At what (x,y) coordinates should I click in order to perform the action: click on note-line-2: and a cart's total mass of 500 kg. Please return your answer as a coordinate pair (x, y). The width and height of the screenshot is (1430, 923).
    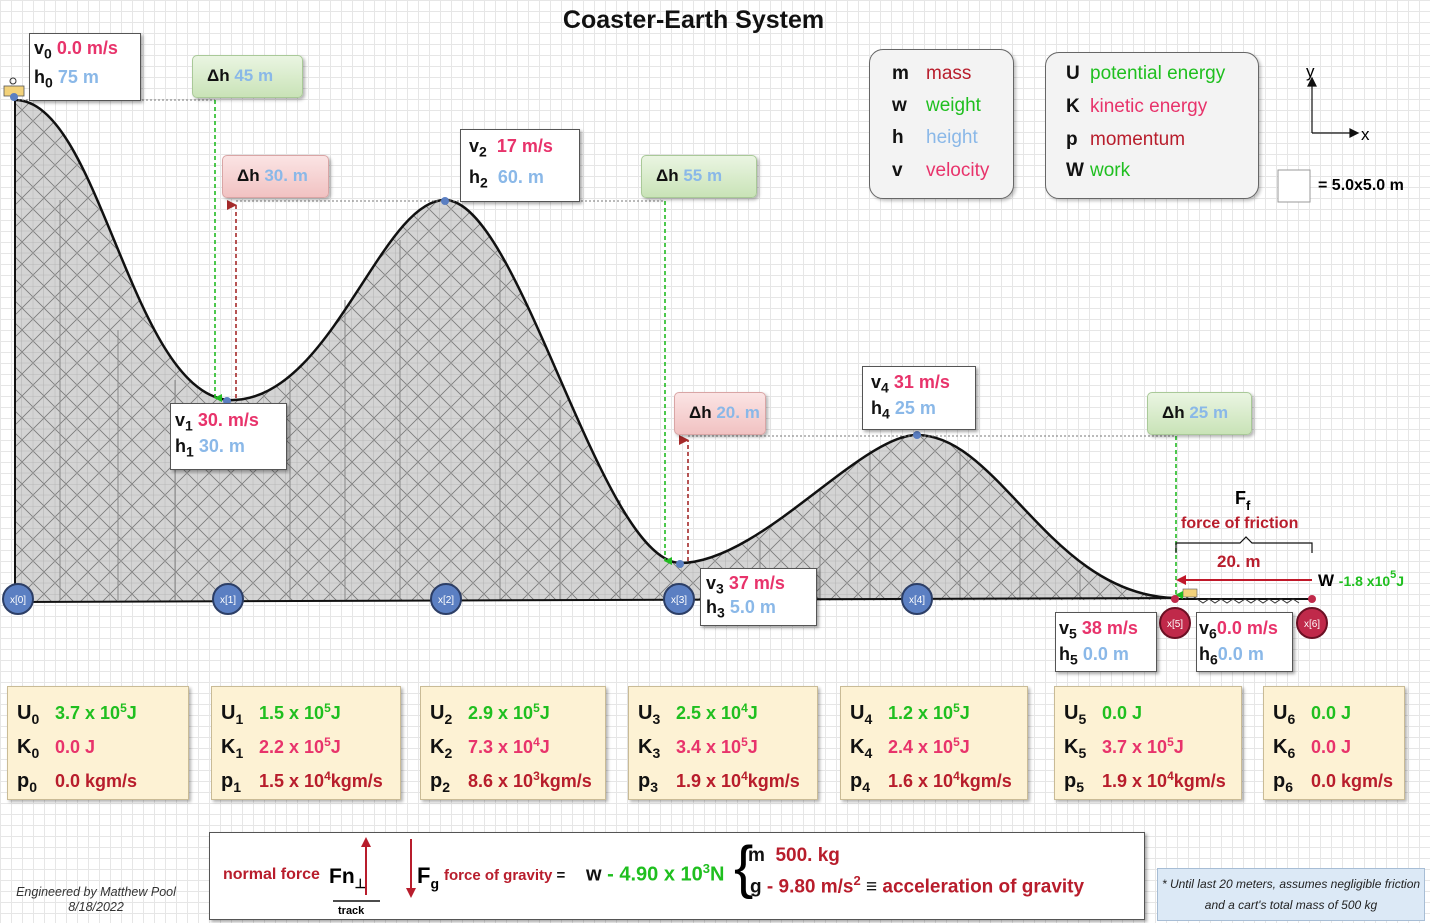
    Looking at the image, I should click on (1291, 905).